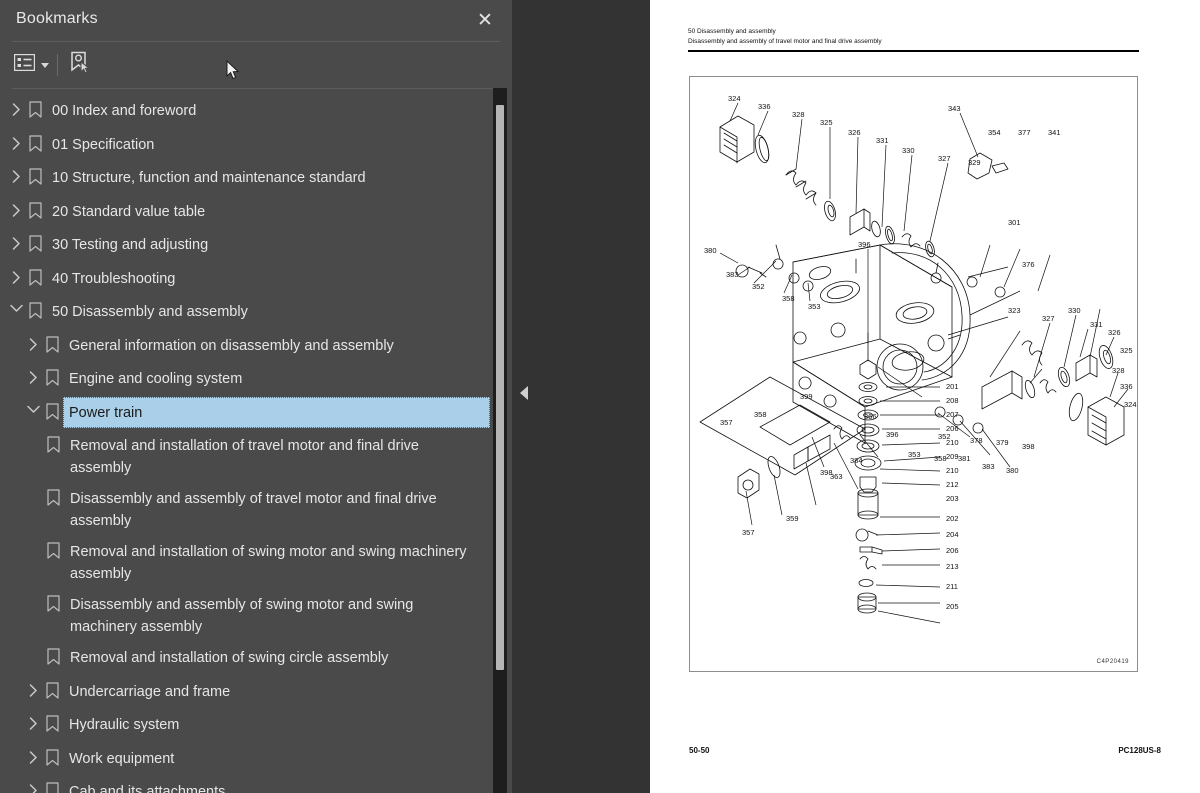 The height and width of the screenshot is (793, 1200). I want to click on bookmark-item: 40 Troubleshooting, so click(245, 280).